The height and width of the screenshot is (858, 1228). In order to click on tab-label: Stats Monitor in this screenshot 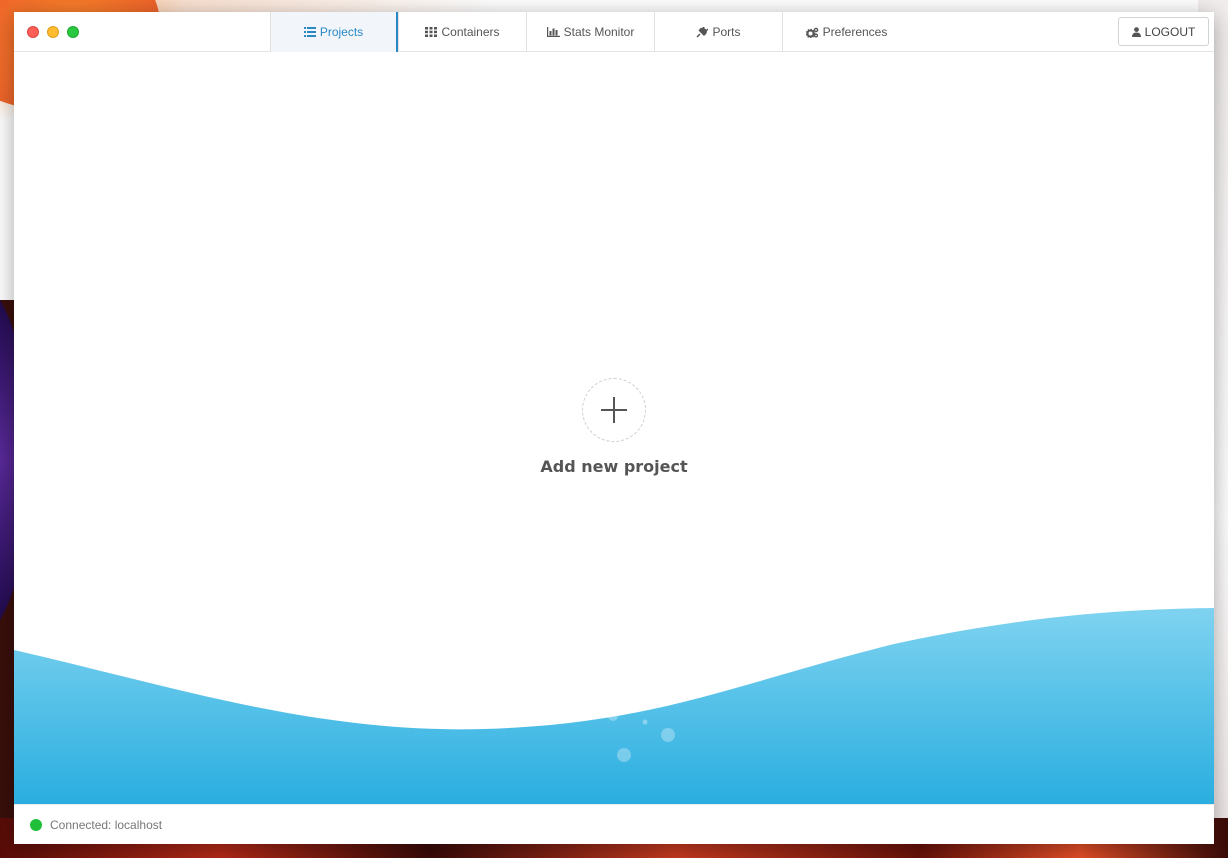, I will do `click(599, 32)`.